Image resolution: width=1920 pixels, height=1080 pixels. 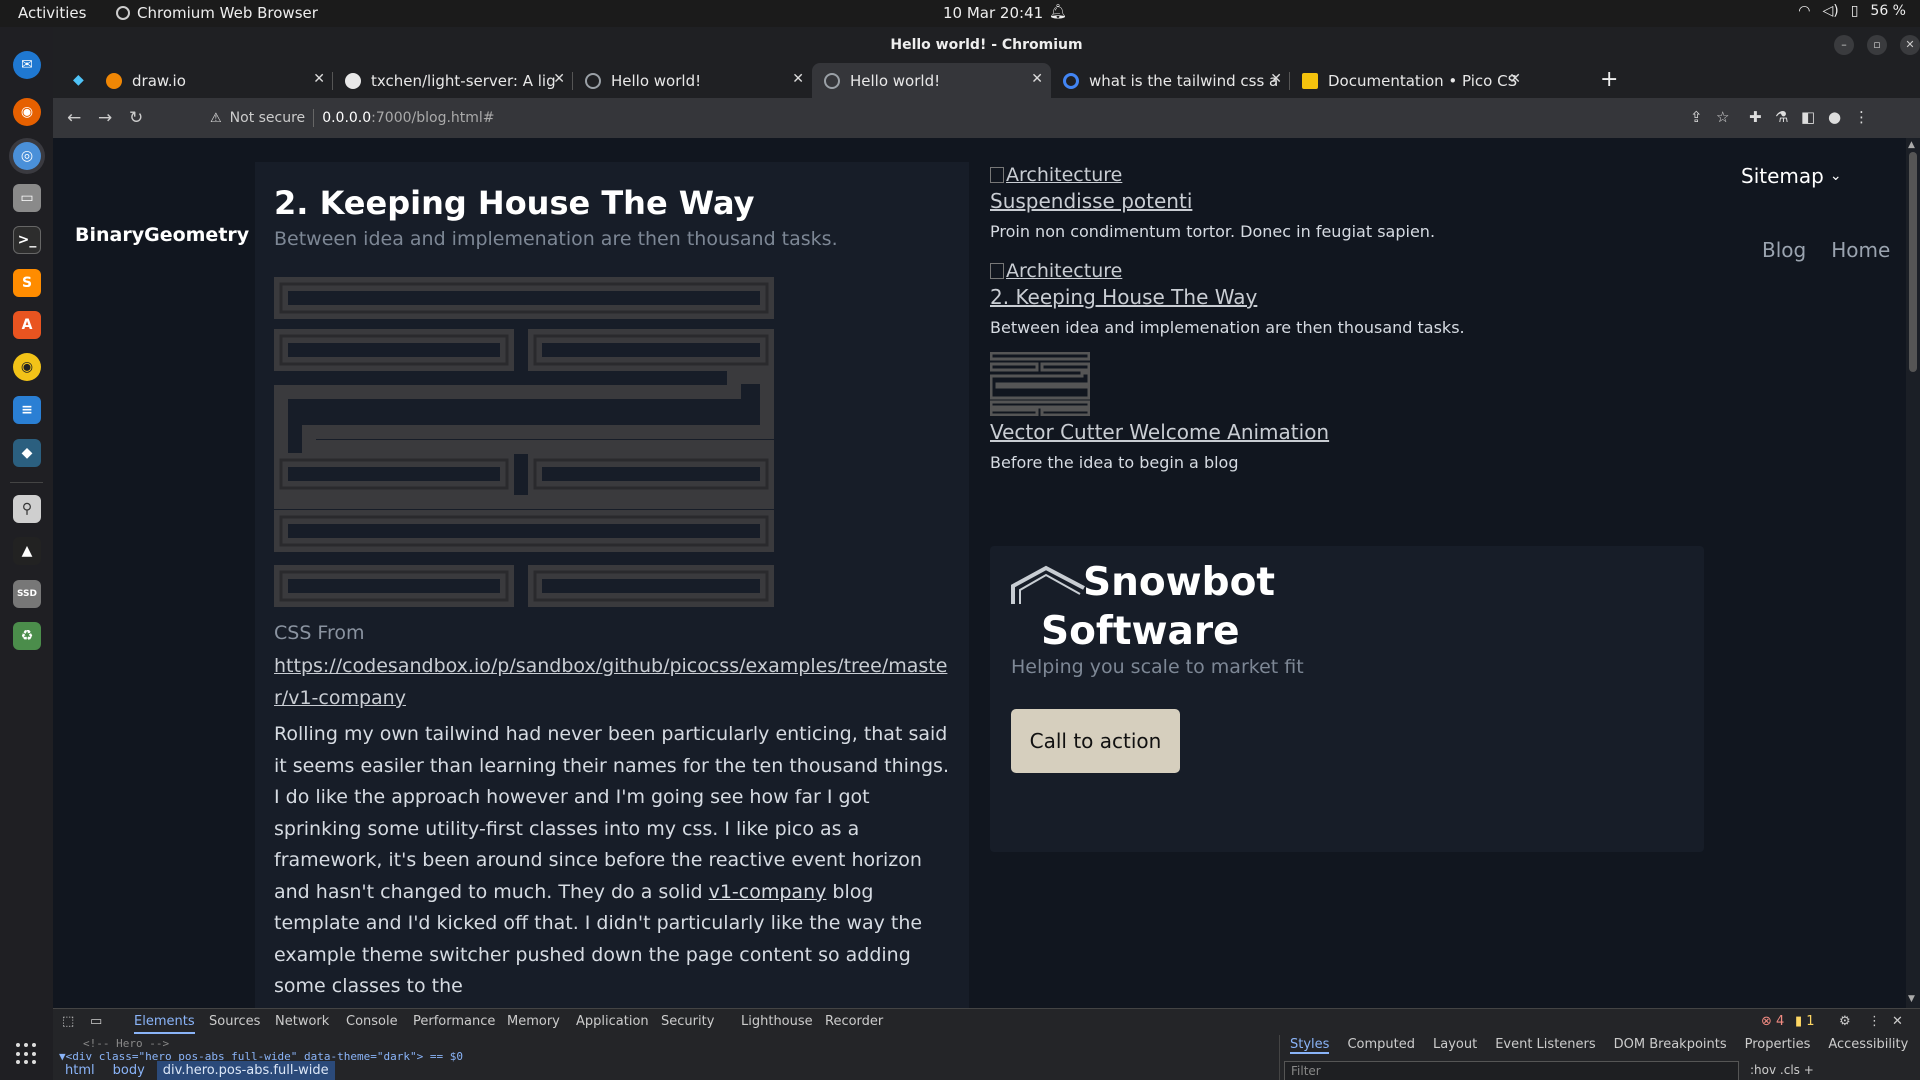 I want to click on brand-logo-text: BinaryGeometry, so click(x=162, y=235).